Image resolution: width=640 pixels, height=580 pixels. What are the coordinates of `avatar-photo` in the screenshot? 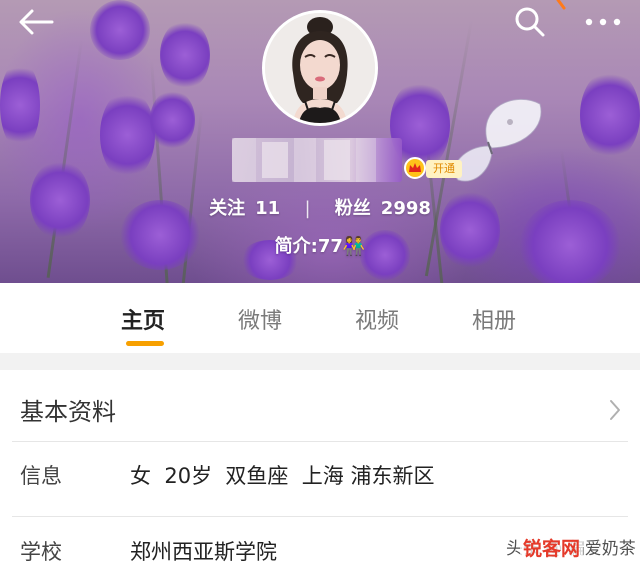 It's located at (320, 68).